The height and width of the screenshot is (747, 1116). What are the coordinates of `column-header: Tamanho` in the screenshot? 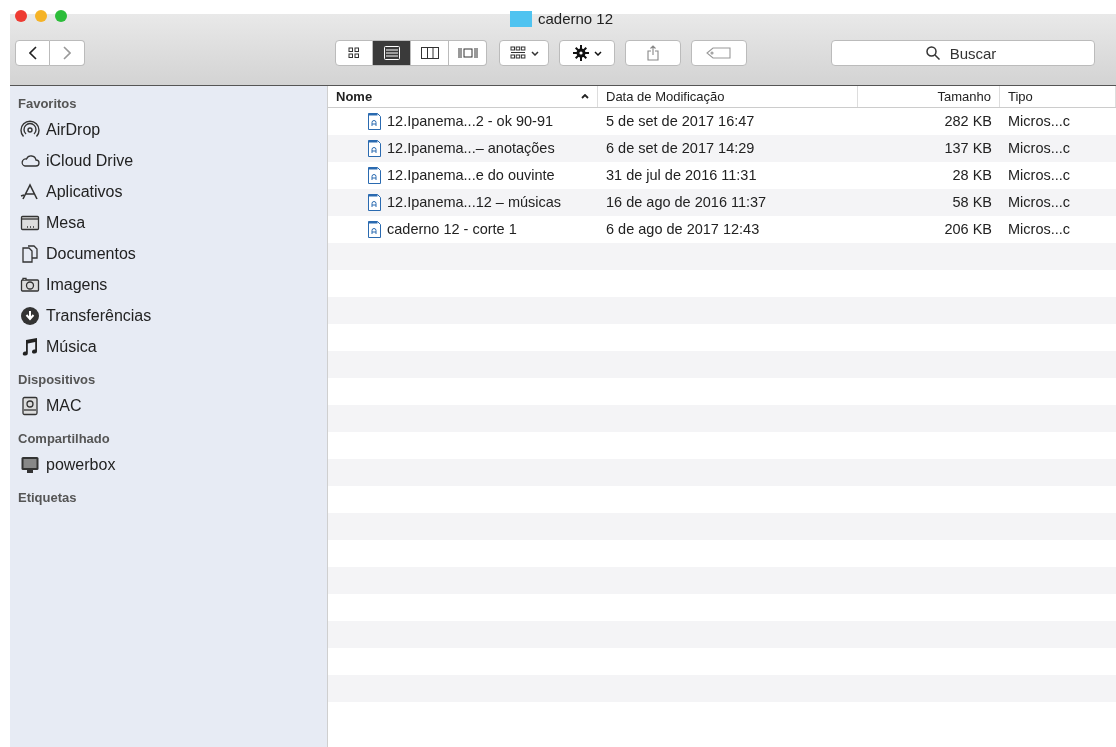 It's located at (929, 96).